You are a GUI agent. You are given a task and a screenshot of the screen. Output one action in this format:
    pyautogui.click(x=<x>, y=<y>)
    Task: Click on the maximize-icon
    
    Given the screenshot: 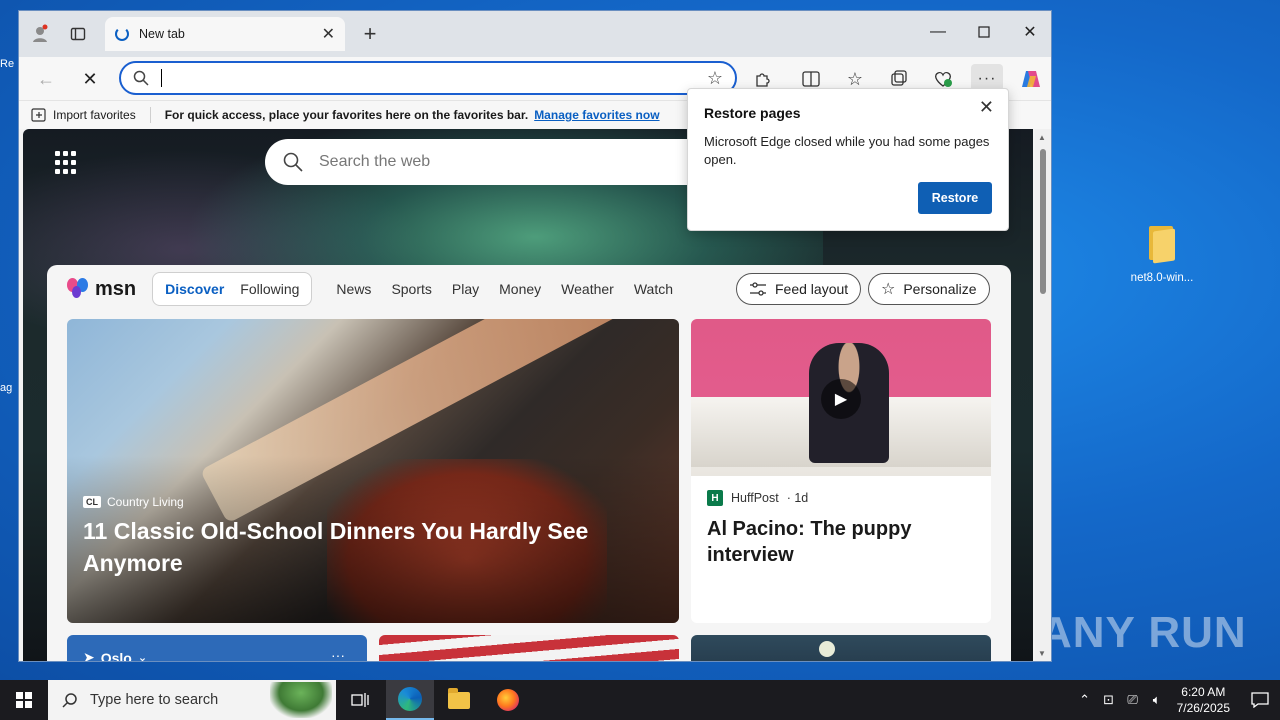 What is the action you would take?
    pyautogui.click(x=984, y=32)
    